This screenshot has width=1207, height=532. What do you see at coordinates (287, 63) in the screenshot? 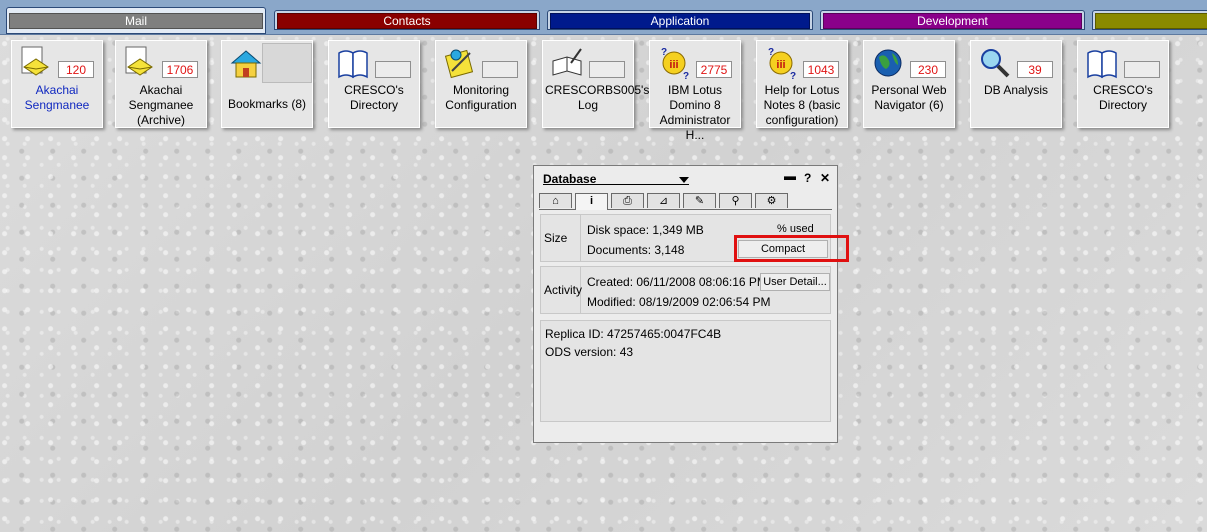
I see `bookmark-pages-icon` at bounding box center [287, 63].